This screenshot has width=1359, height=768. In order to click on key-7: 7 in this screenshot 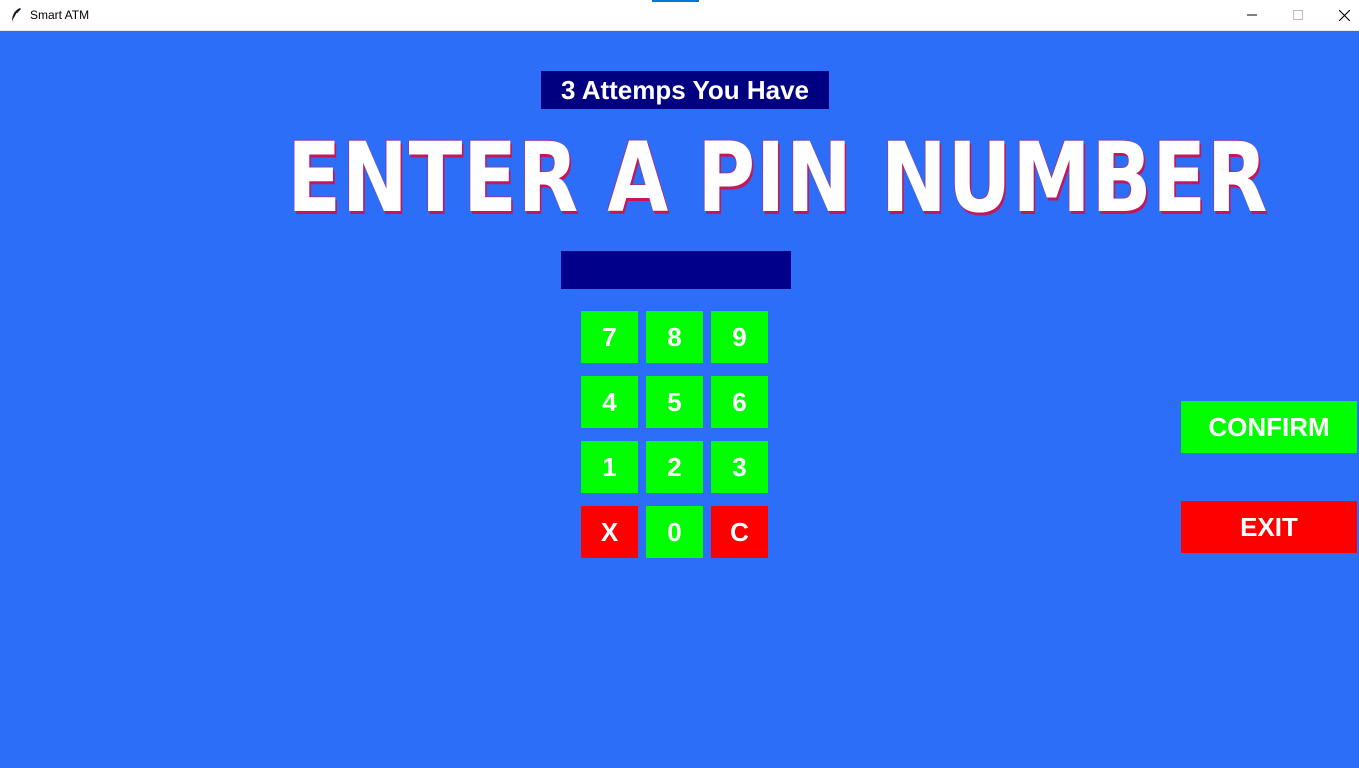, I will do `click(609, 337)`.